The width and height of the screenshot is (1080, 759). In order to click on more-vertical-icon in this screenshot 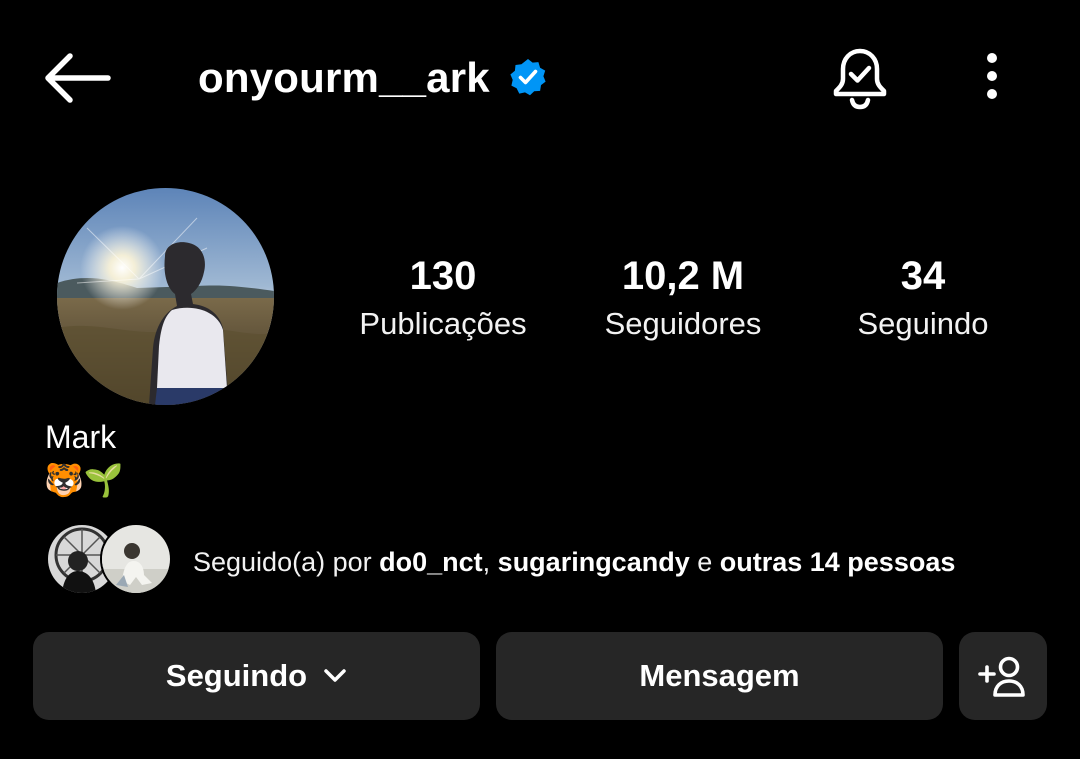, I will do `click(992, 76)`.